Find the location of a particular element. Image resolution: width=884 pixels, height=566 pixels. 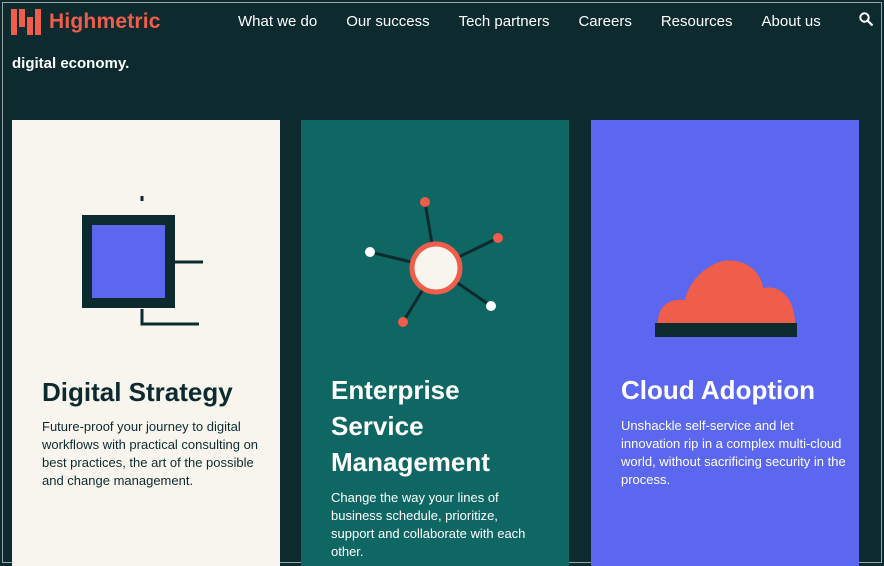

card-title: Cloud Adoption is located at coordinates (718, 390).